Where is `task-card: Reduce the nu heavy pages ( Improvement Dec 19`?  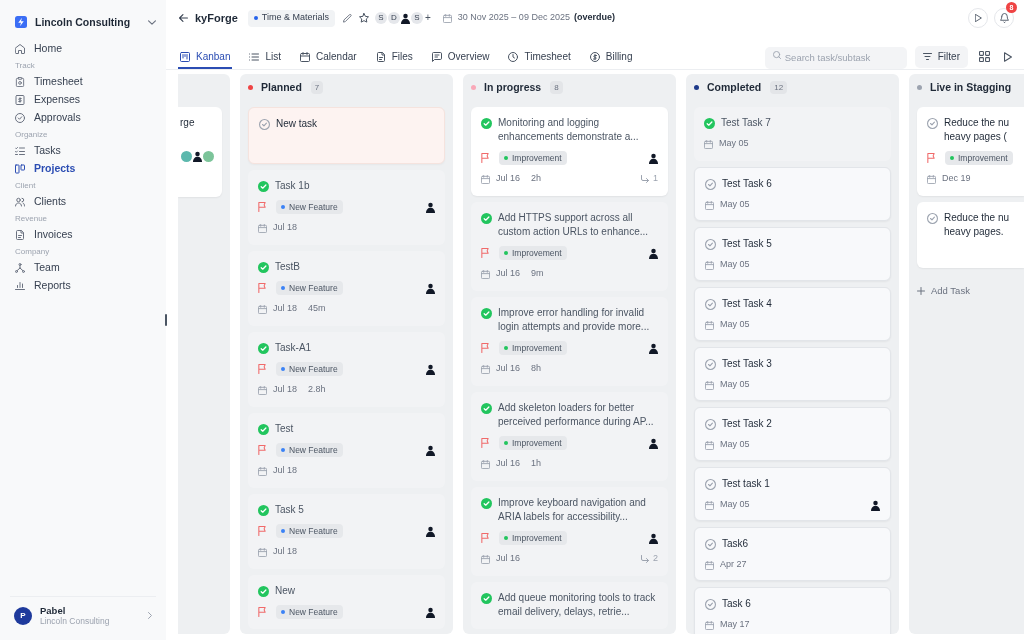
task-card: Reduce the nu heavy pages ( Improvement Dec 19 is located at coordinates (970, 151).